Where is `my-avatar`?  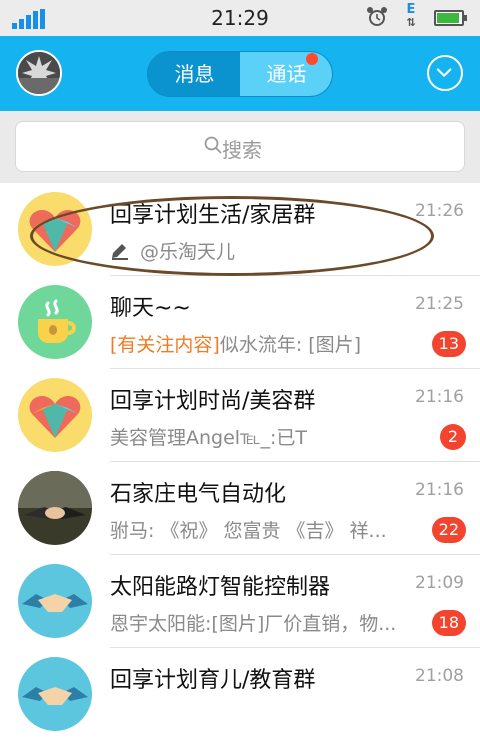 my-avatar is located at coordinates (39, 73).